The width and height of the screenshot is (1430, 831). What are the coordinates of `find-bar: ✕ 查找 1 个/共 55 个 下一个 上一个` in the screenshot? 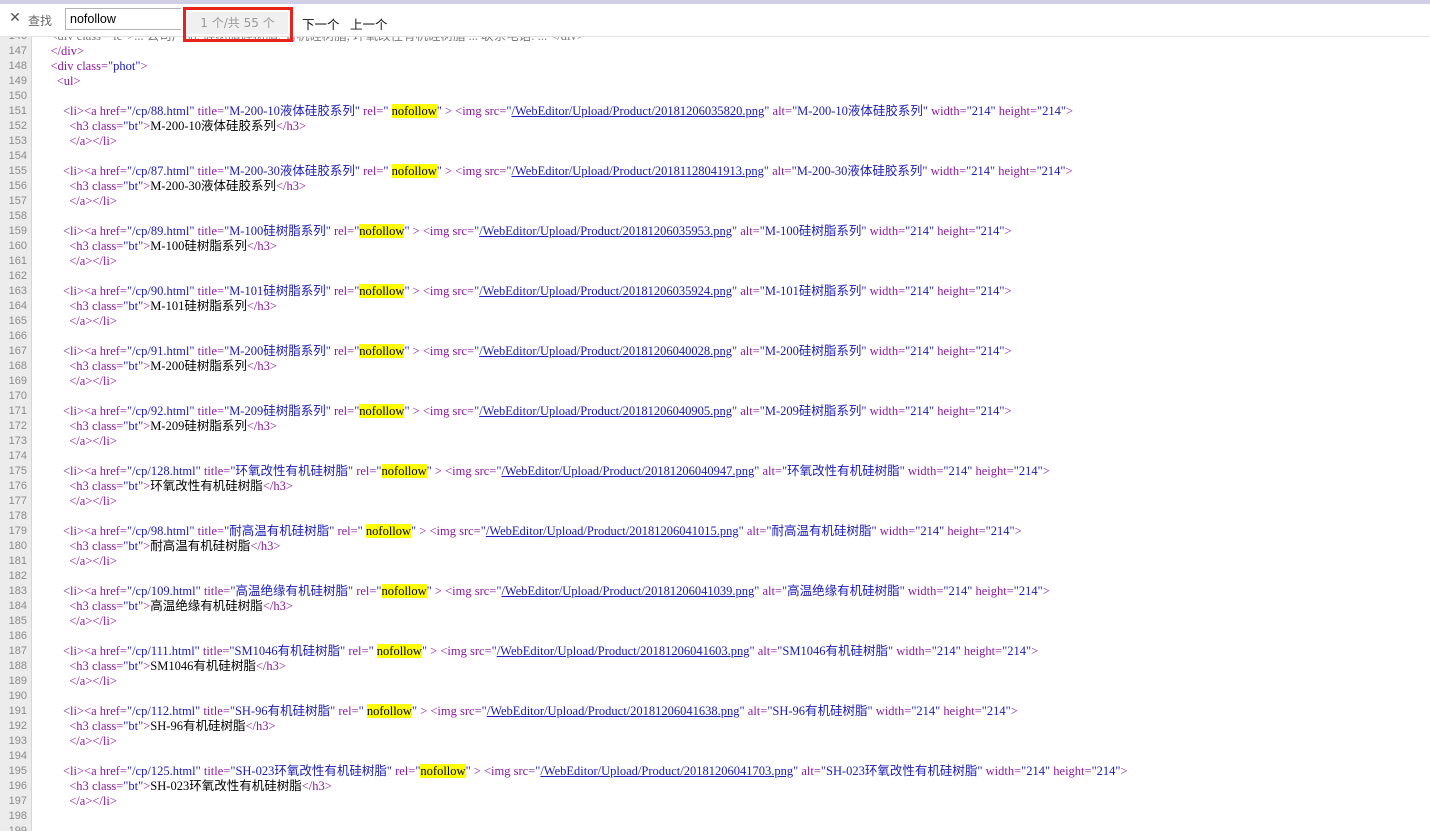 It's located at (715, 21).